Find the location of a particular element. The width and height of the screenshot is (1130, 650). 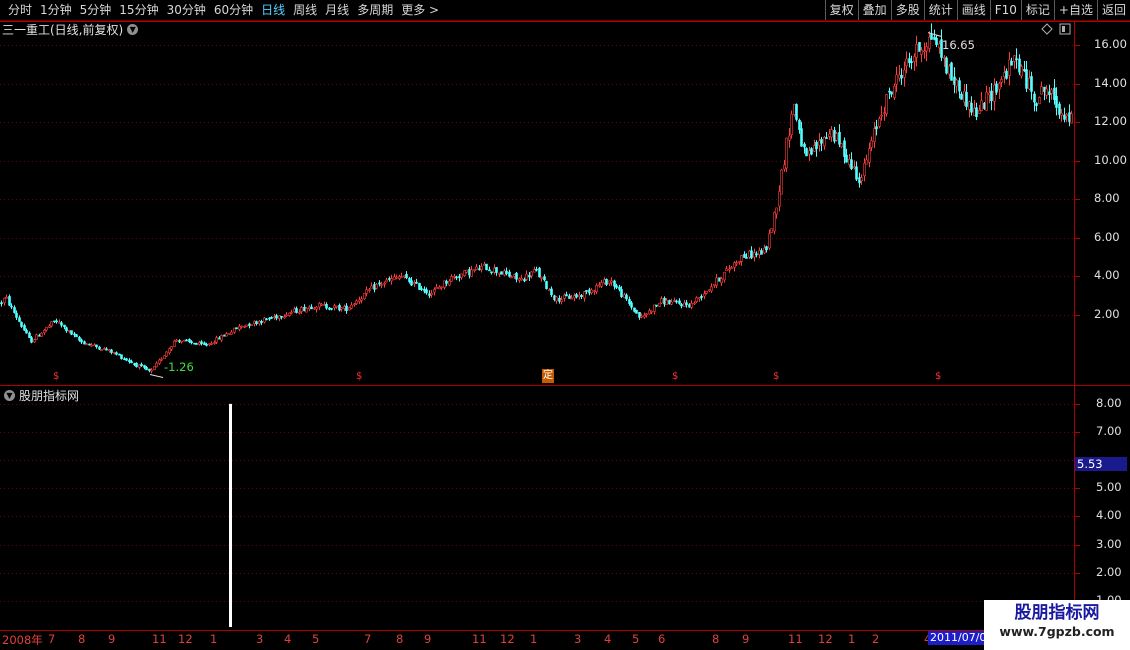

x-axis-tick: 9 is located at coordinates (746, 639).